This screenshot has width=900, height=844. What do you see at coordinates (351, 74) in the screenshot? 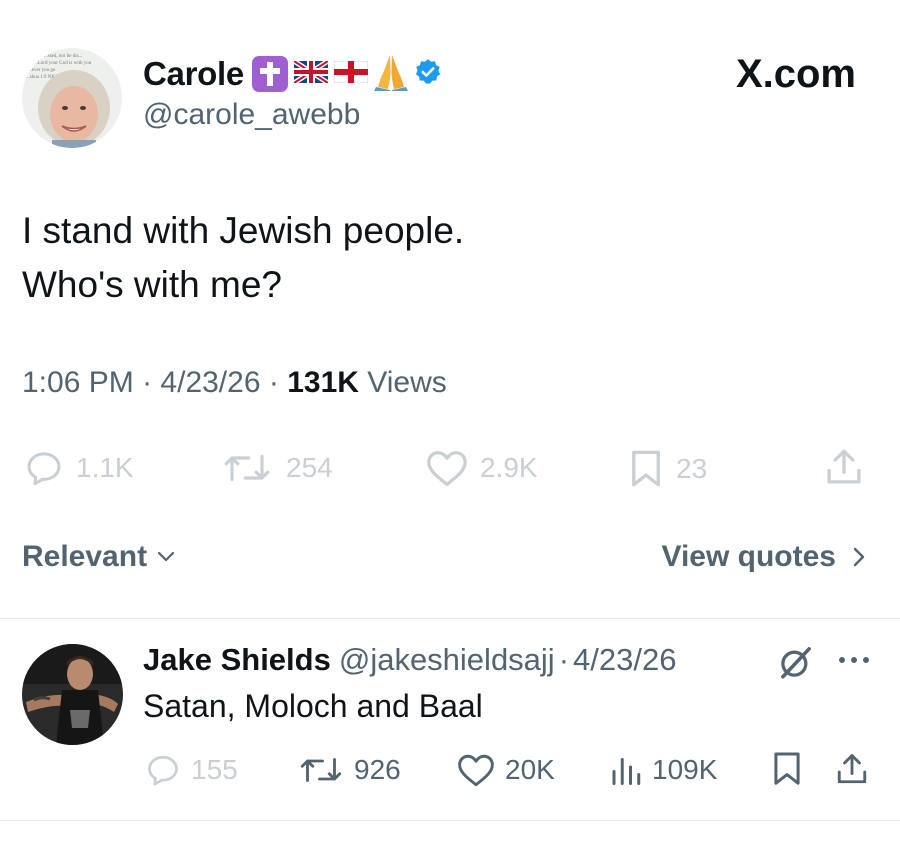
I see `england-flag-icon` at bounding box center [351, 74].